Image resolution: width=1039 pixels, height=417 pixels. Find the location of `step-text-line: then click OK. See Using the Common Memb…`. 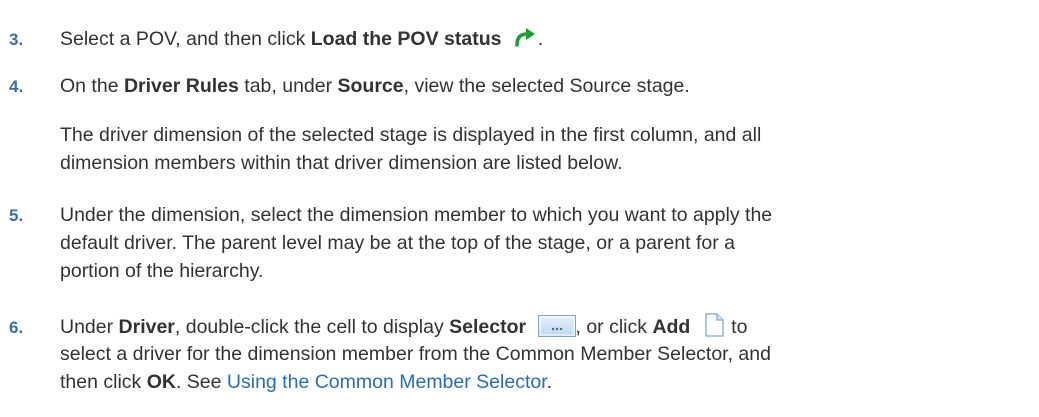

step-text-line: then click OK. See Using the Common Memb… is located at coordinates (306, 382).